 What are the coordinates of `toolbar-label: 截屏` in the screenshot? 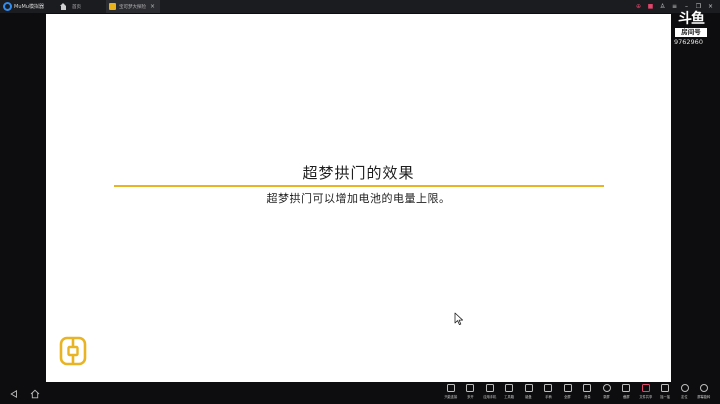 It's located at (626, 396).